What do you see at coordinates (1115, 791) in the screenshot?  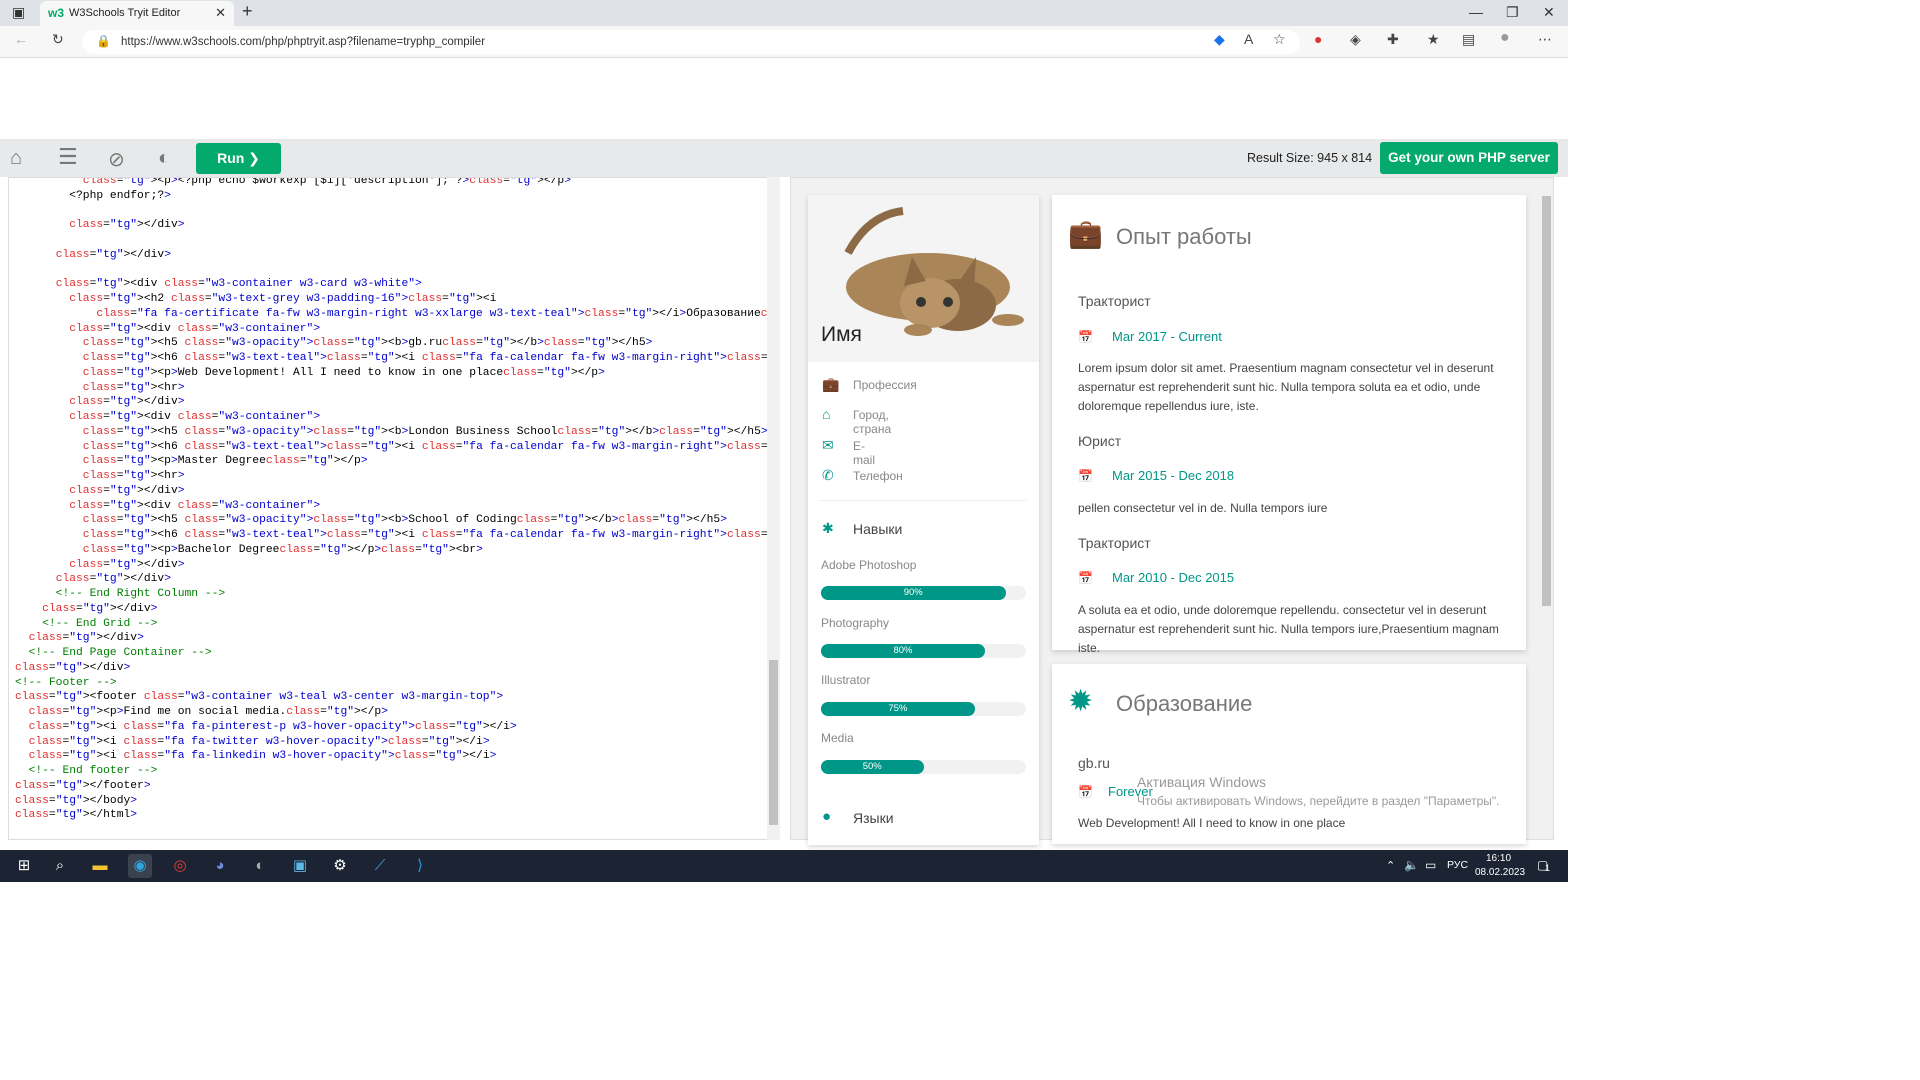 I see `school-date: 📅 Forever` at bounding box center [1115, 791].